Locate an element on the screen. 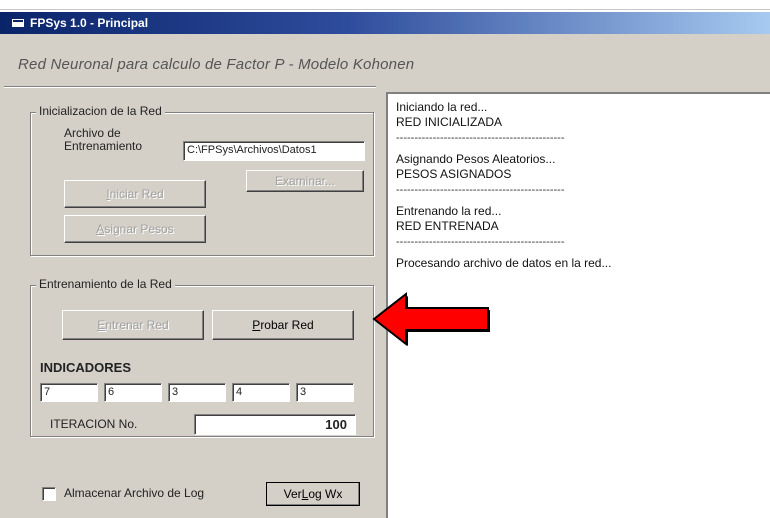 The height and width of the screenshot is (518, 770). start-button-label: niciar Red is located at coordinates (136, 194).